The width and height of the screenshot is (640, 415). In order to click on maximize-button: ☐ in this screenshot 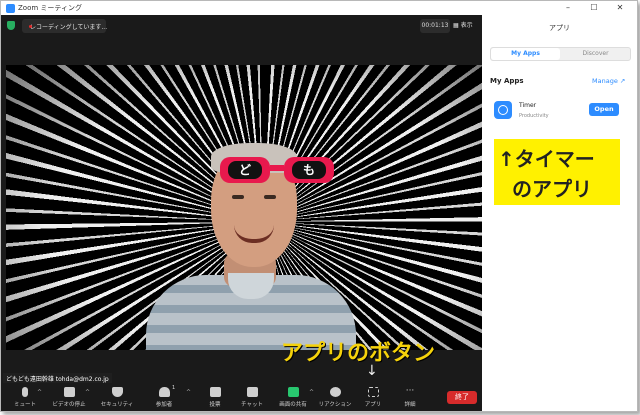, I will do `click(594, 8)`.